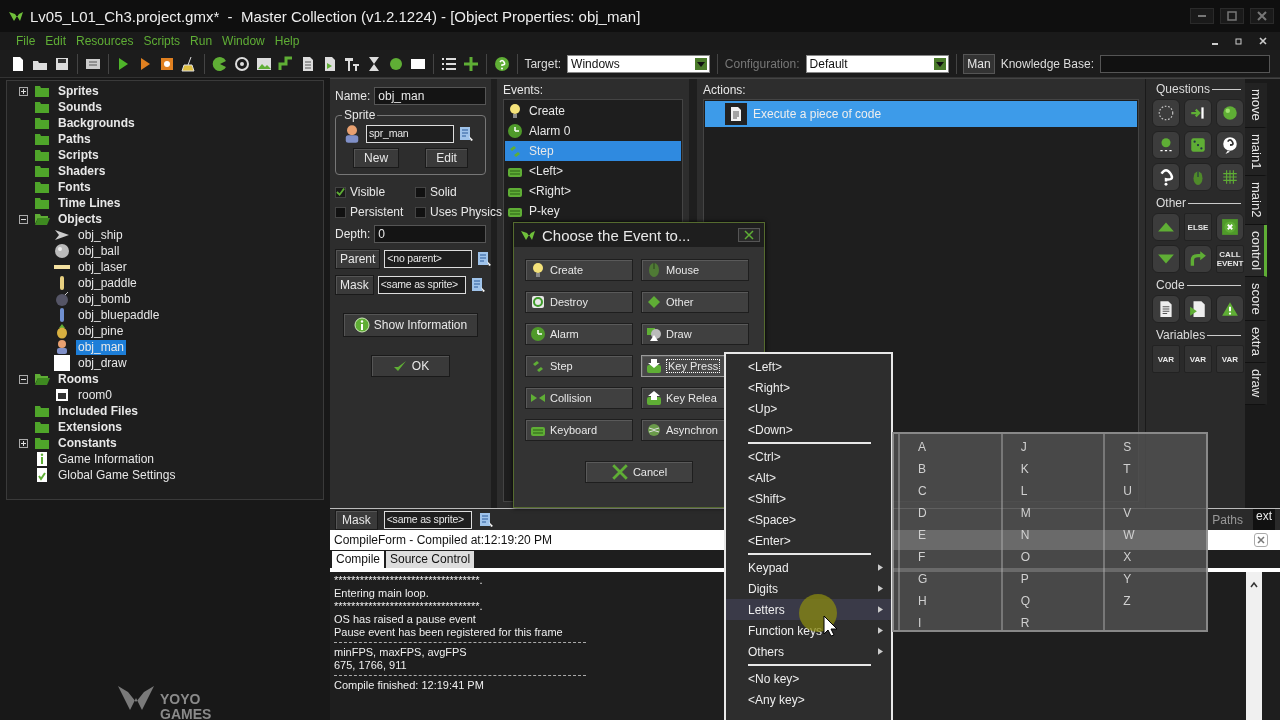  I want to click on event-item: P-key, so click(593, 211).